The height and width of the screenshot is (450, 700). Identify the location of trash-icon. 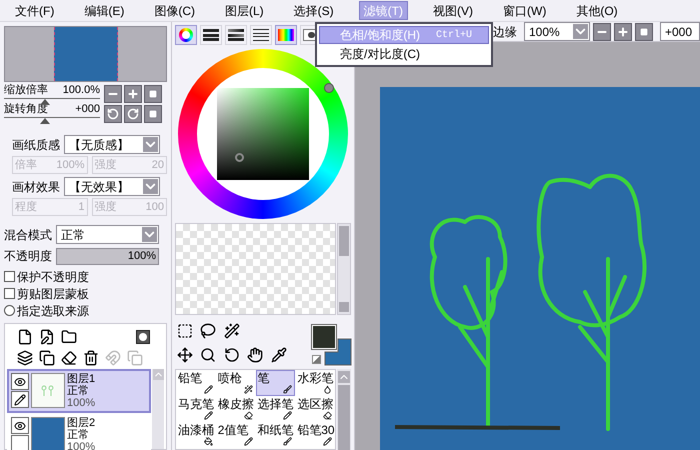
(91, 358).